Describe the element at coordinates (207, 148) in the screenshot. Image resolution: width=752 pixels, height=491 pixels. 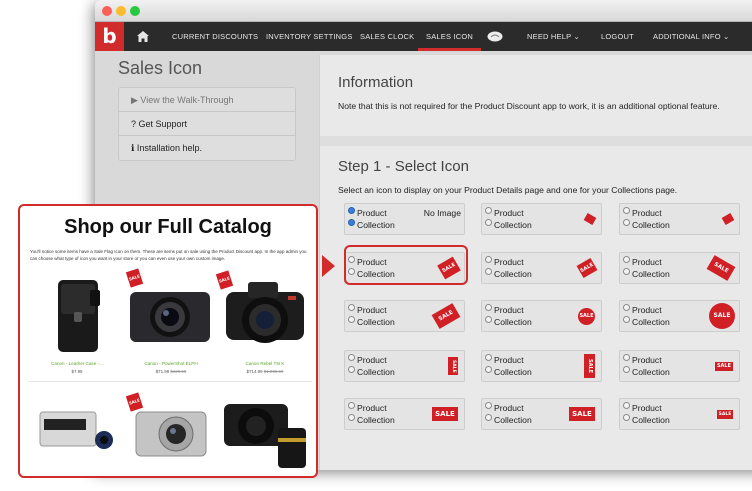
I see `installation-help-link: ℹ Installation help.` at that location.